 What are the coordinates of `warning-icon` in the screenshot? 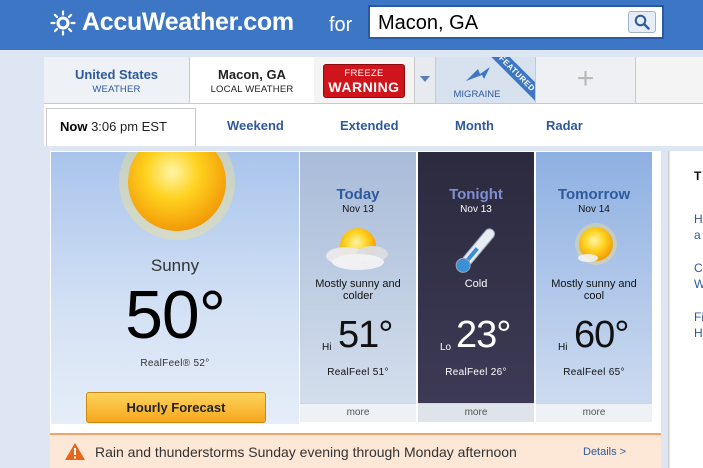 It's located at (75, 451).